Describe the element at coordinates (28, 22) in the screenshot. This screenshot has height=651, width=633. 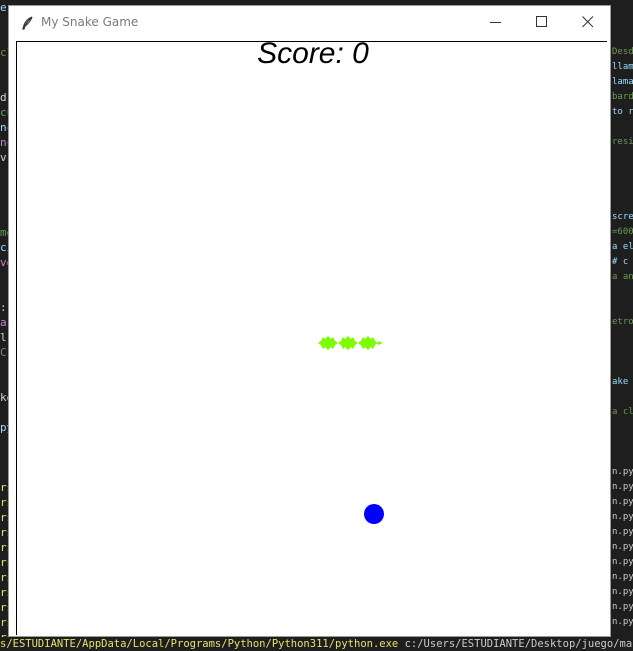
I see `feather-icon` at that location.